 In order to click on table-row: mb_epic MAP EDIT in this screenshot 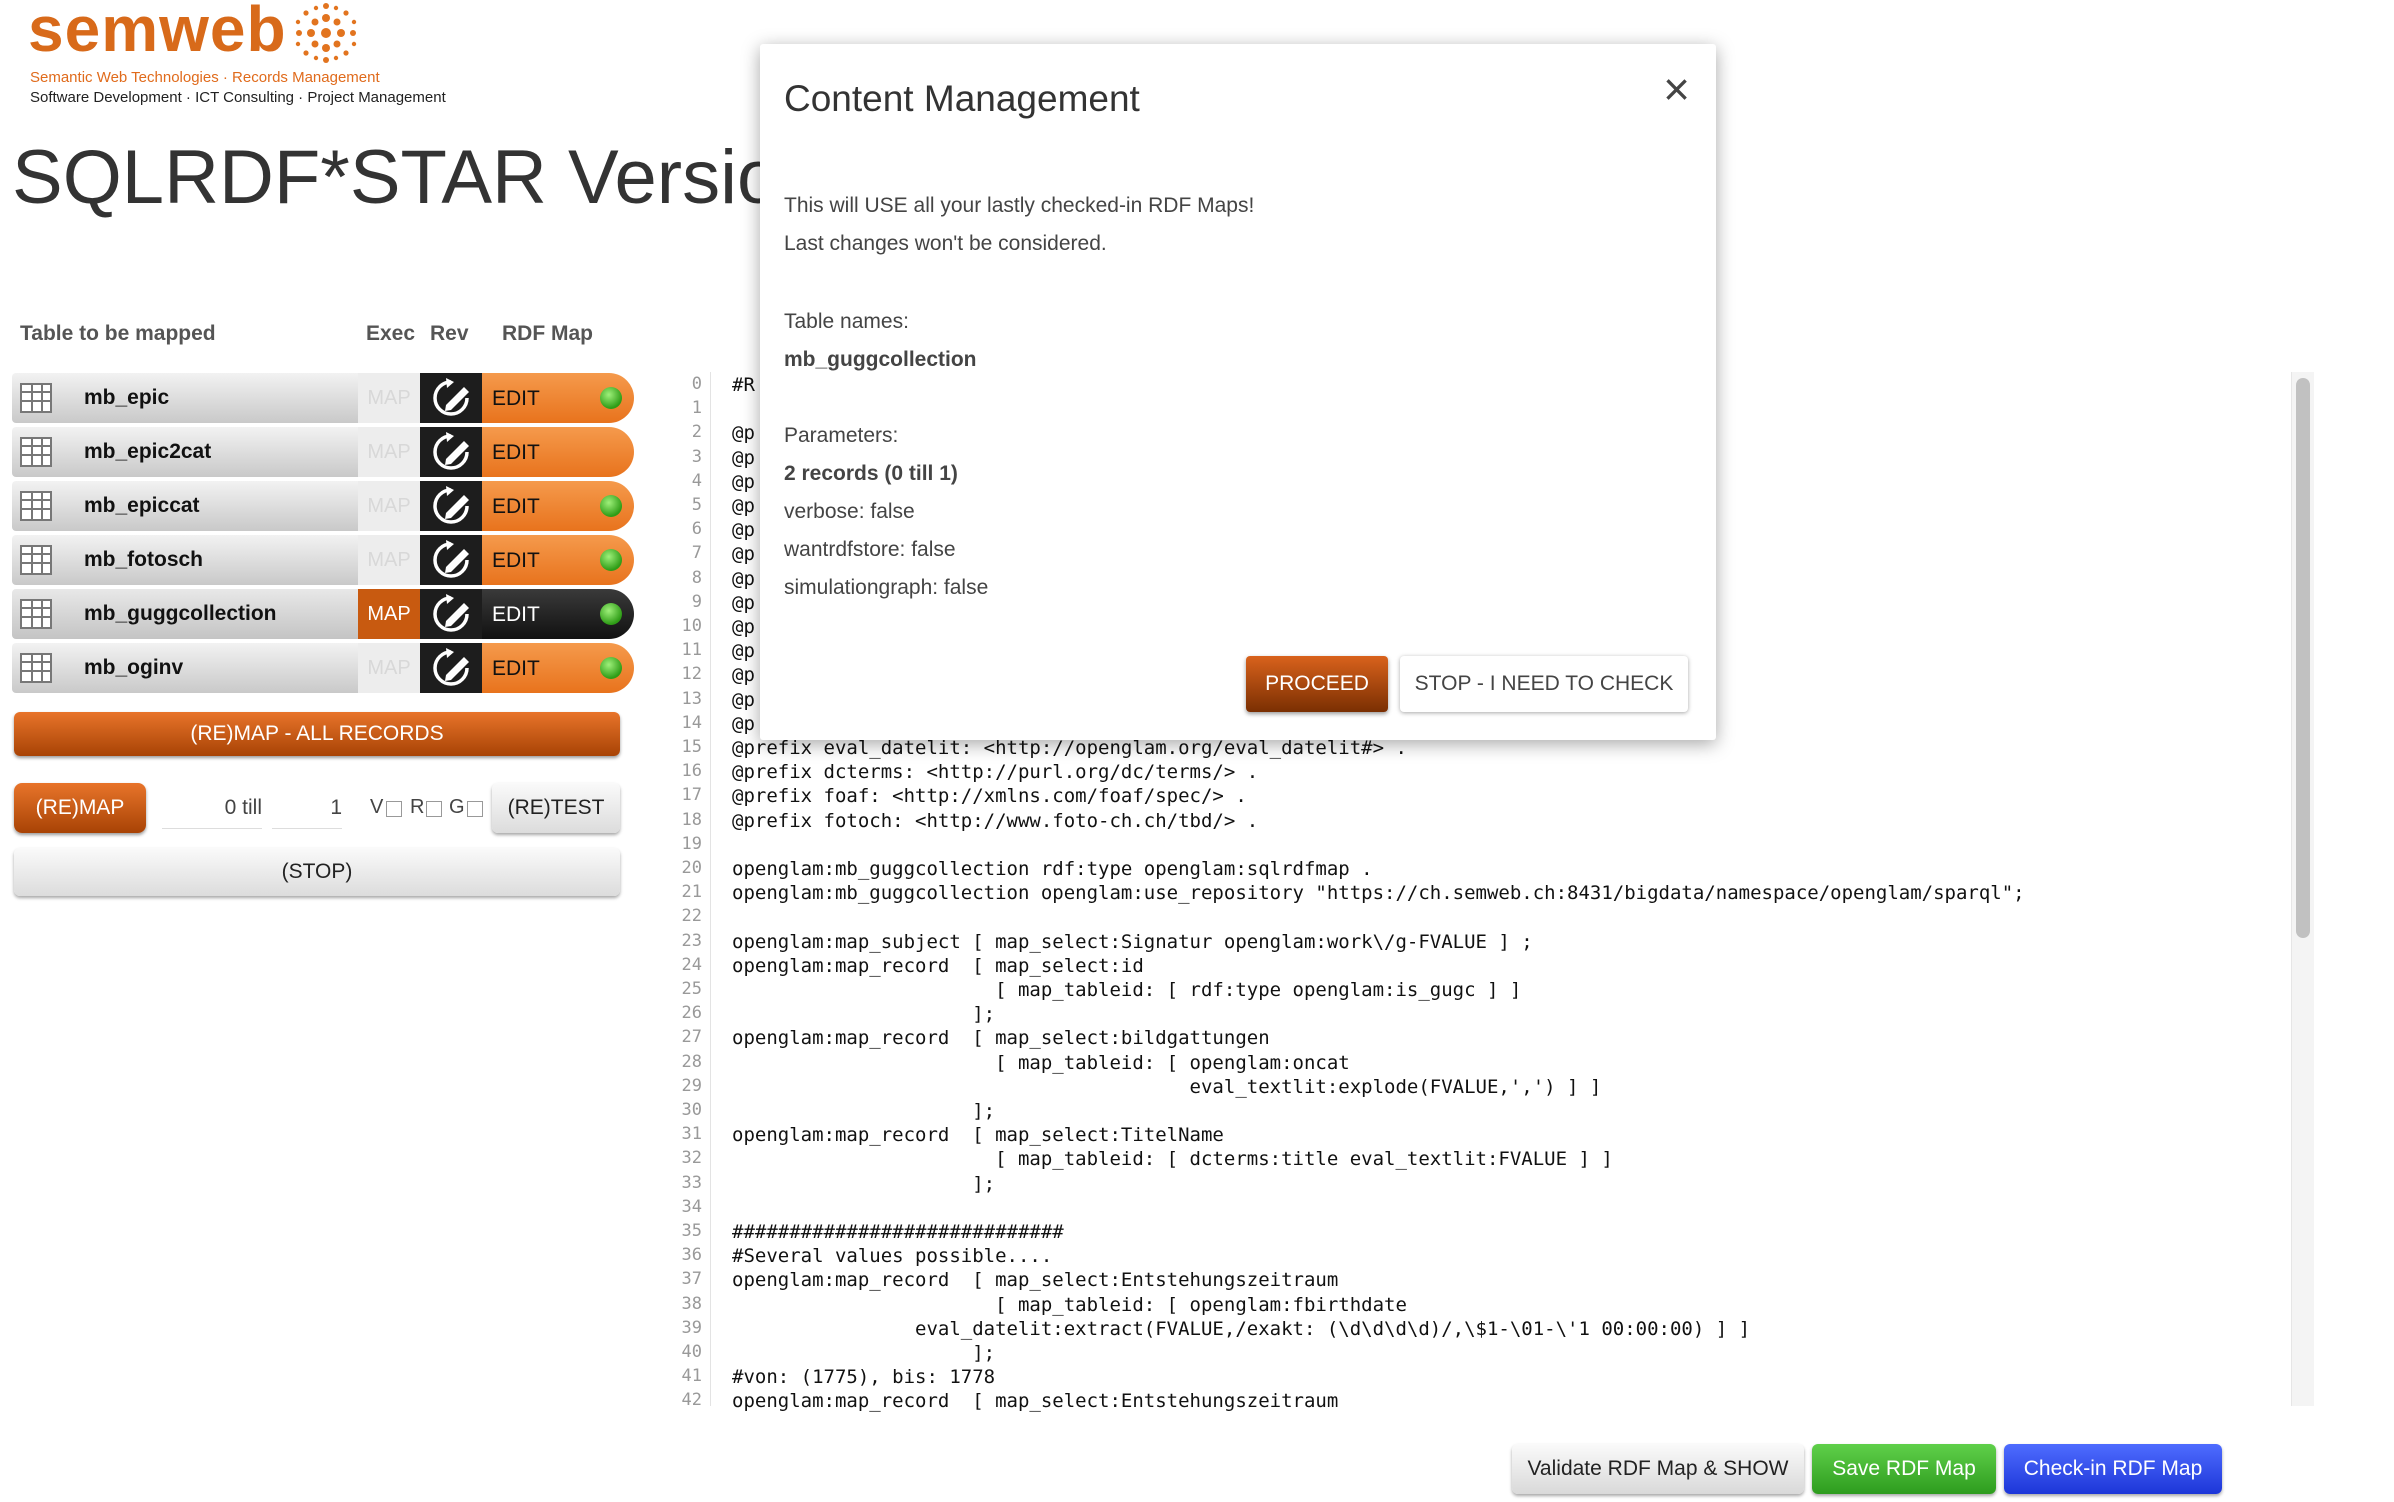, I will do `click(323, 398)`.